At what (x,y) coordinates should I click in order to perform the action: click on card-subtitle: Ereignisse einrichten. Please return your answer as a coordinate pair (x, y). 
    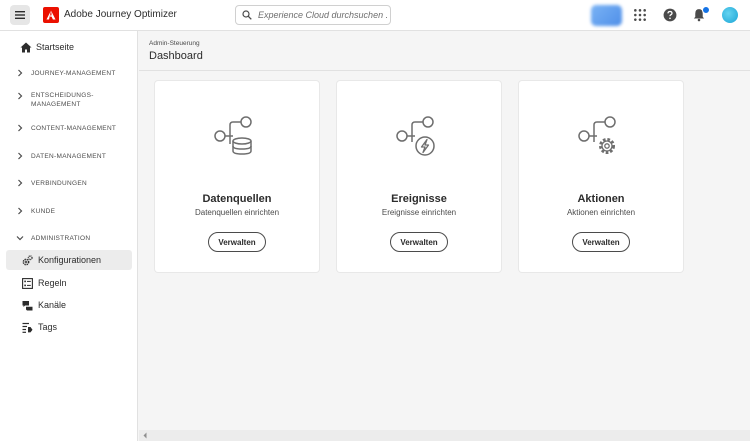
    Looking at the image, I should click on (419, 212).